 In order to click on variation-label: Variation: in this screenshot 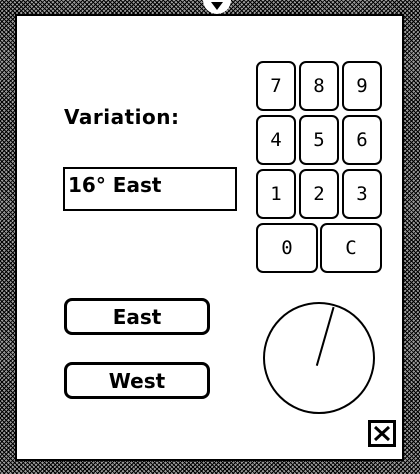, I will do `click(122, 117)`.